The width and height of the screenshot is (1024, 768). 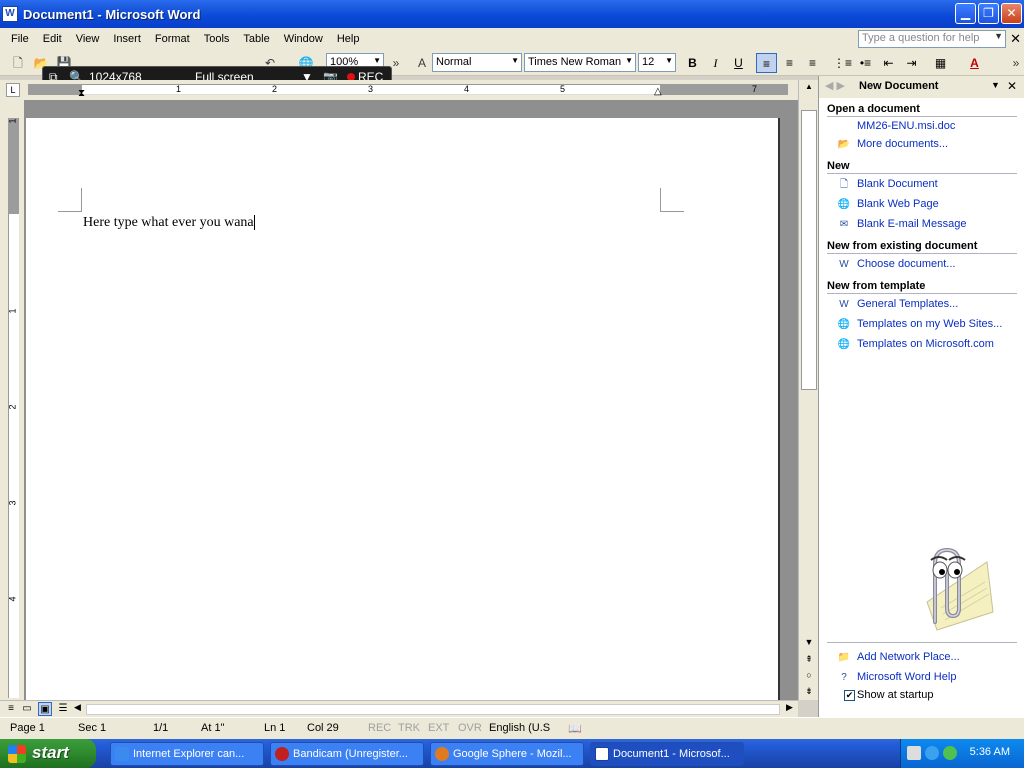 What do you see at coordinates (911, 224) in the screenshot?
I see `blank-email-link: Blank E-mail Message` at bounding box center [911, 224].